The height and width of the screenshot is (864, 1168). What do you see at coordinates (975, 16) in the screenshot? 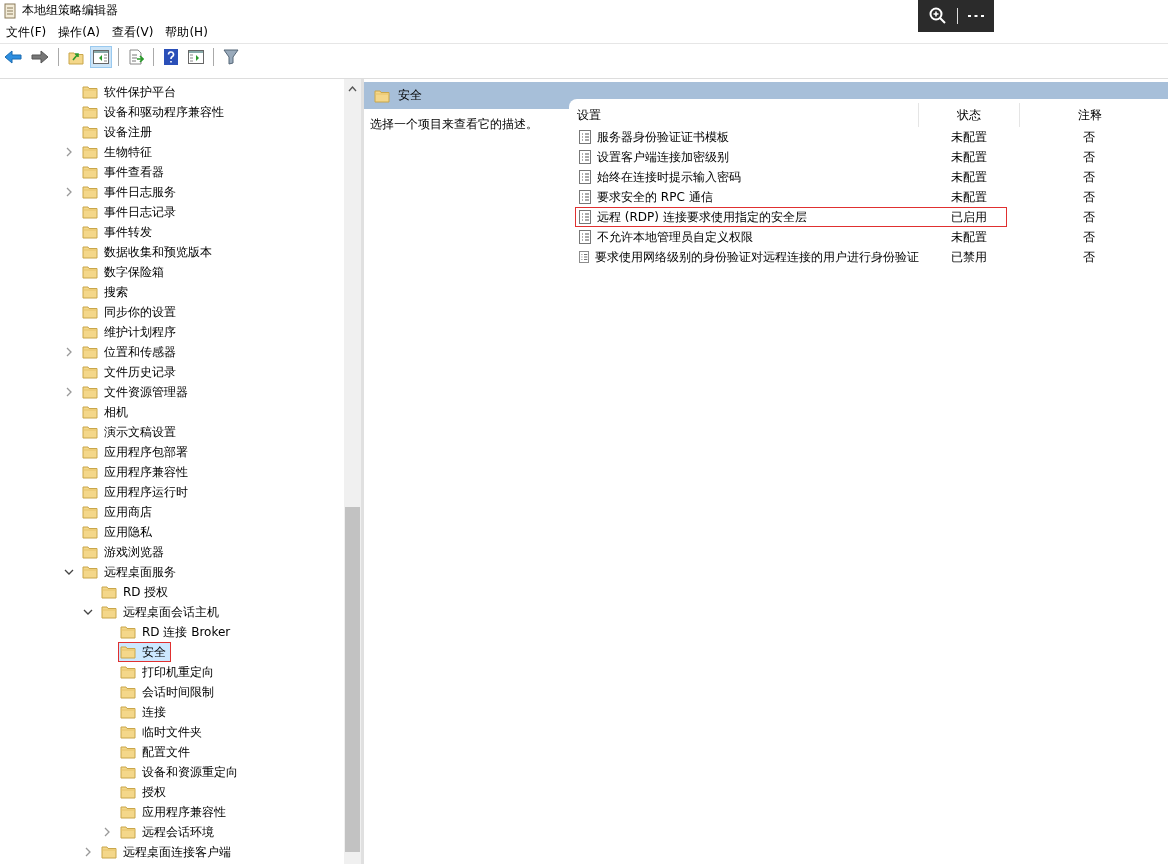
I see `more-icon` at bounding box center [975, 16].